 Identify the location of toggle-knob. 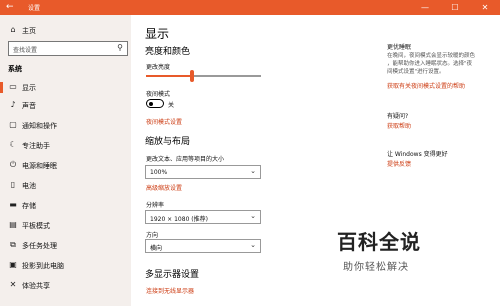
(151, 103).